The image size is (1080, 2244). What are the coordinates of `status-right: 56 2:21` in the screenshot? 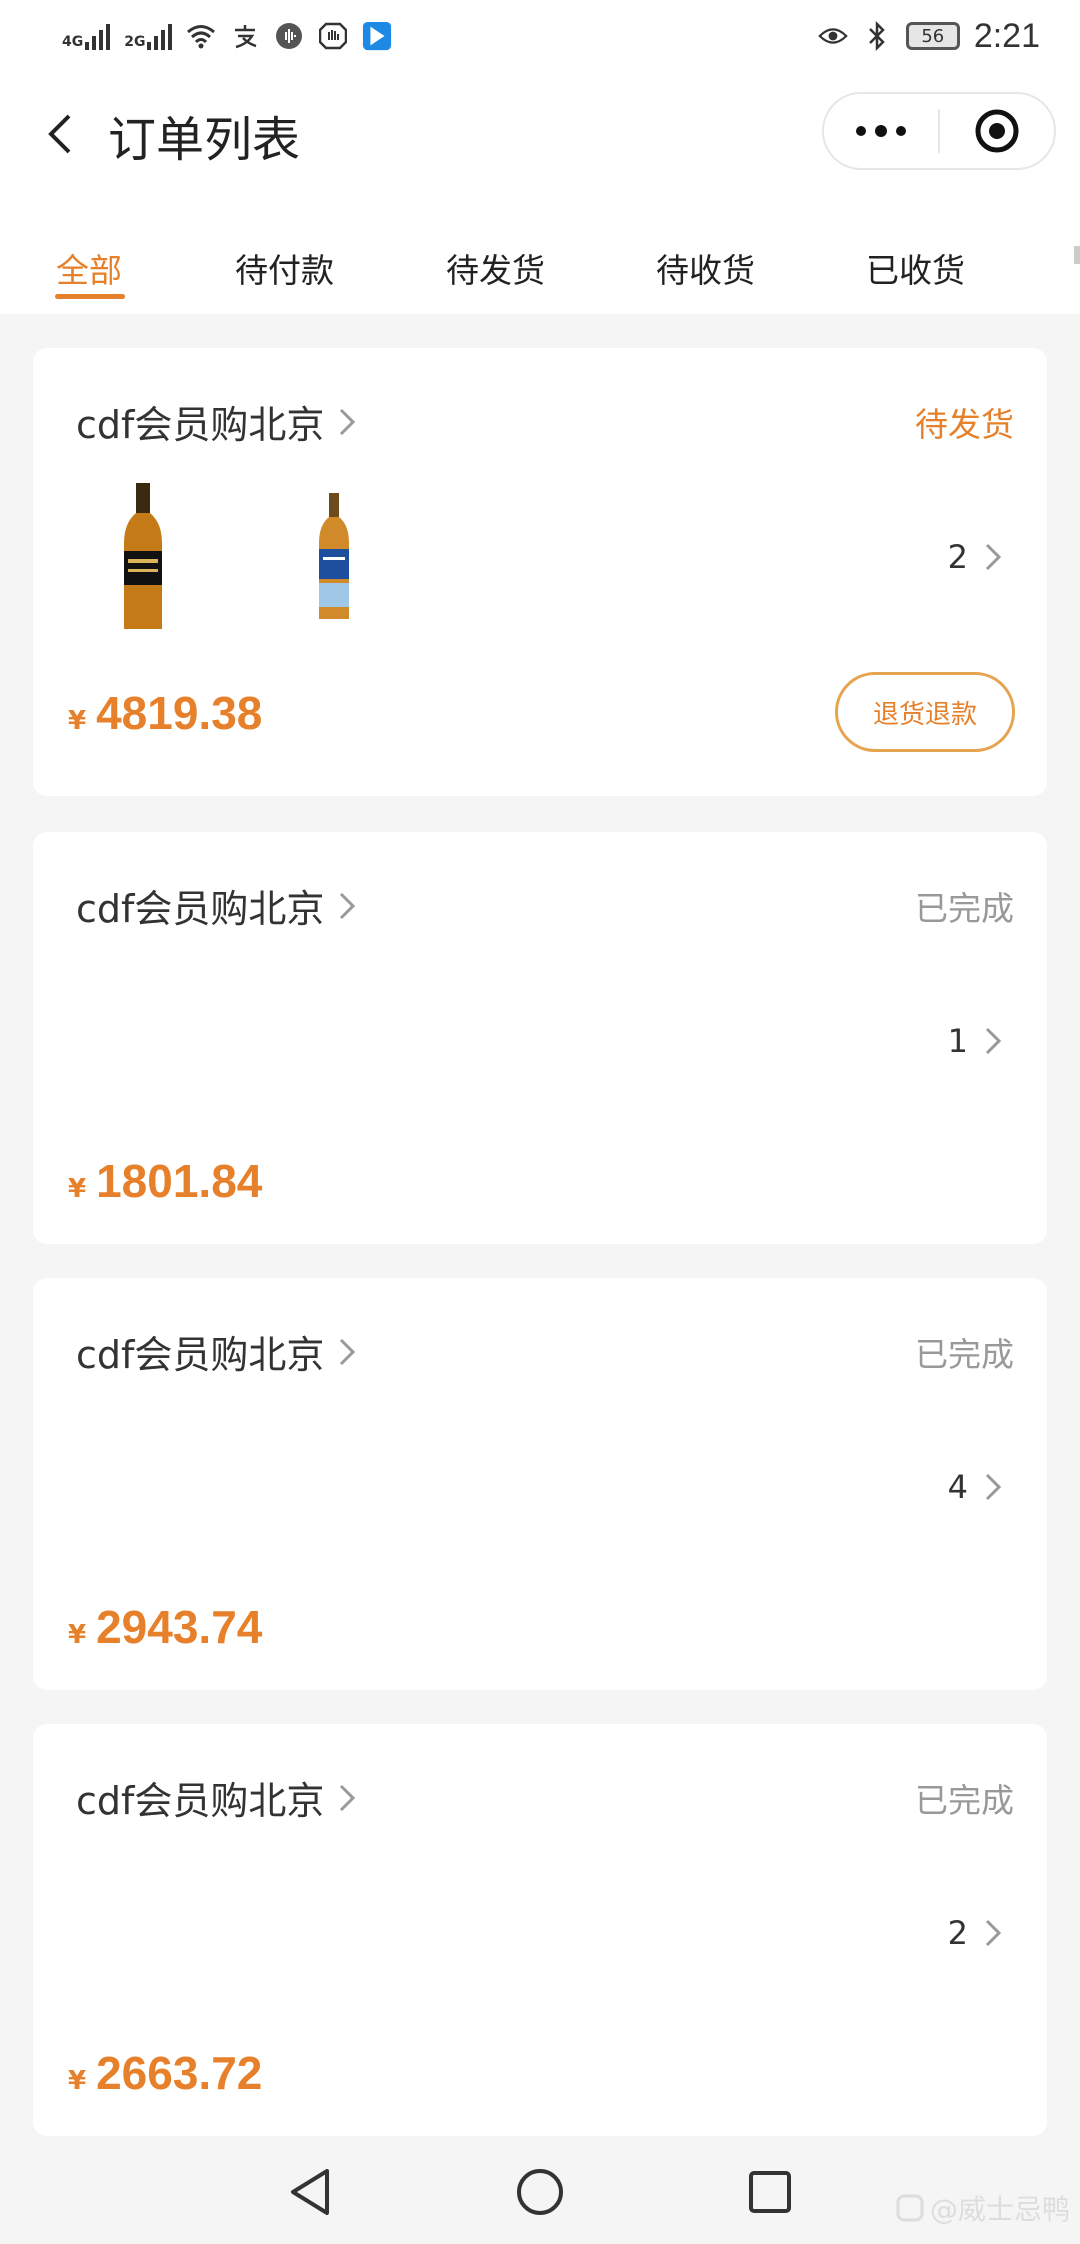 It's located at (929, 36).